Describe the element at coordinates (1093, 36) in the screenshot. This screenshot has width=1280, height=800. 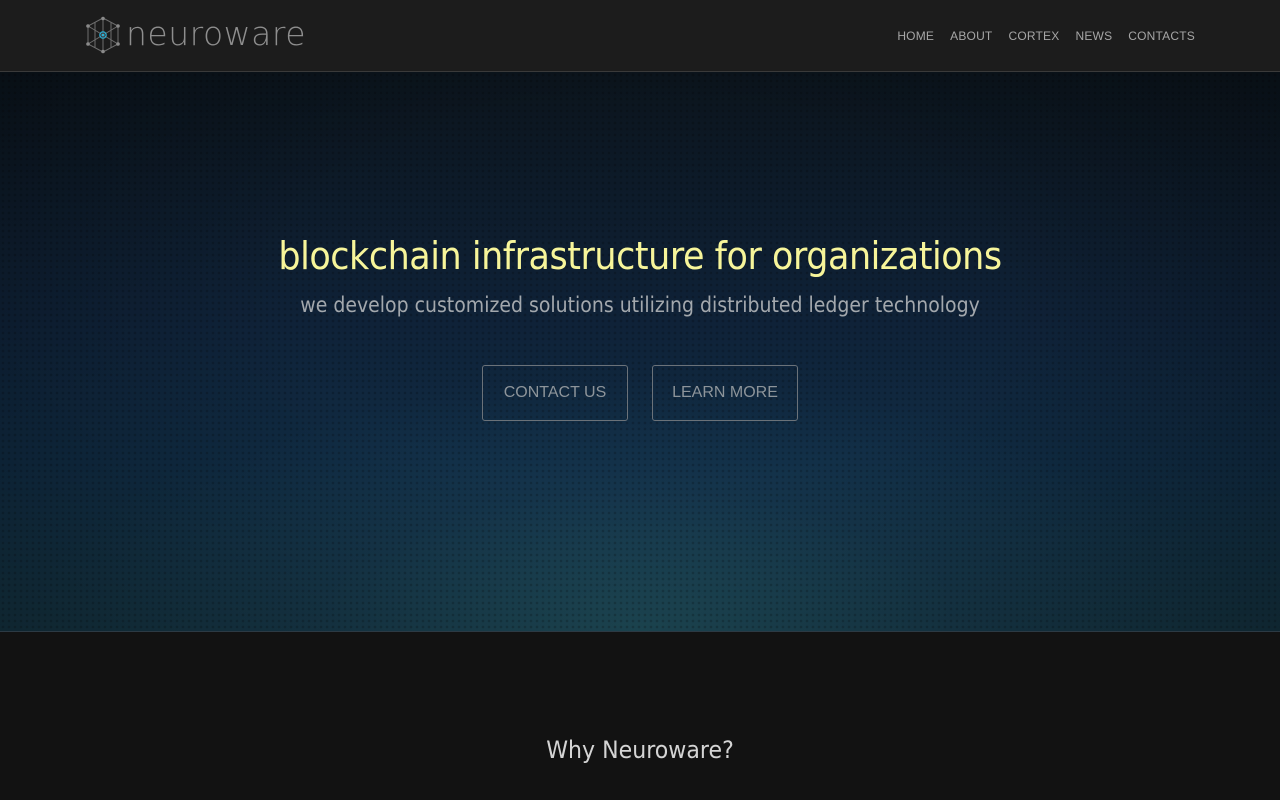
I see `nav-news: NEWS` at that location.